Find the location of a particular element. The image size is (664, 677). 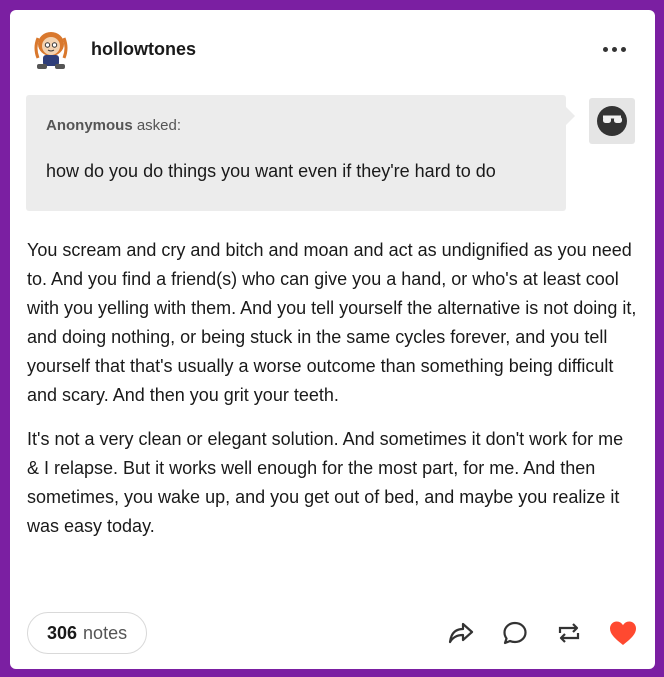

asker-line: Anonymous asked: is located at coordinates (113, 125).